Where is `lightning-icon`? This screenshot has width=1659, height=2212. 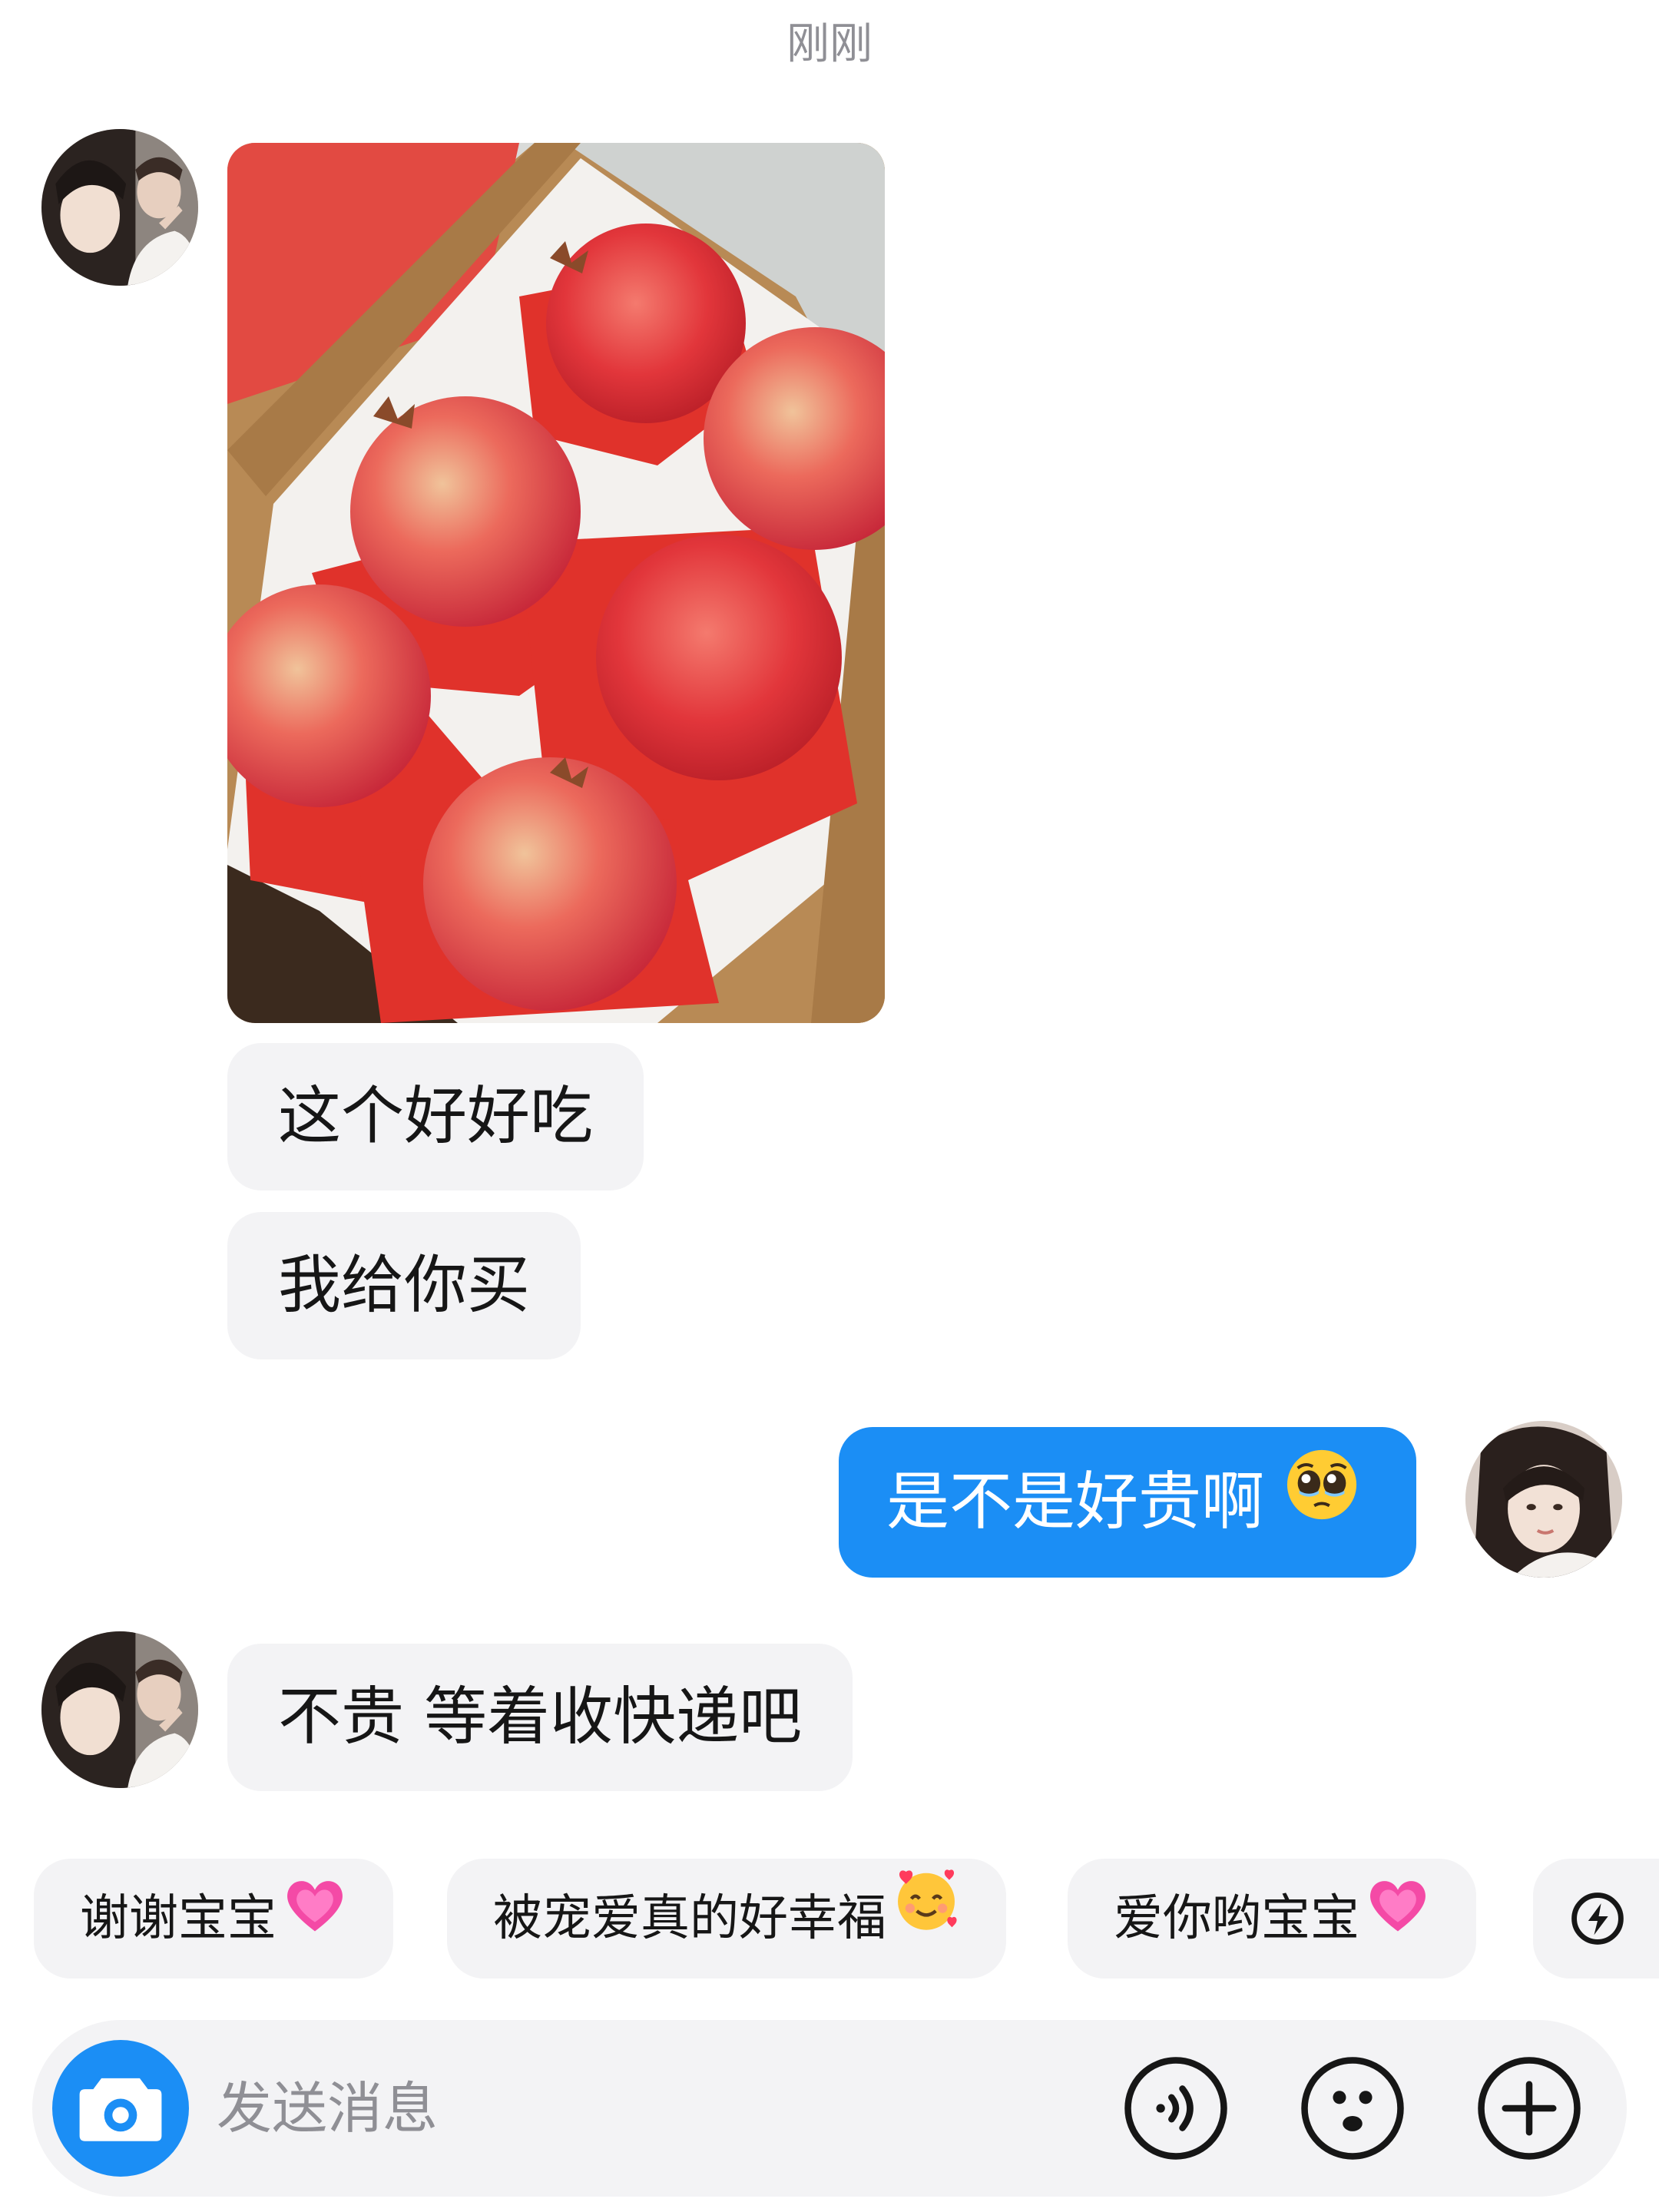 lightning-icon is located at coordinates (1598, 1919).